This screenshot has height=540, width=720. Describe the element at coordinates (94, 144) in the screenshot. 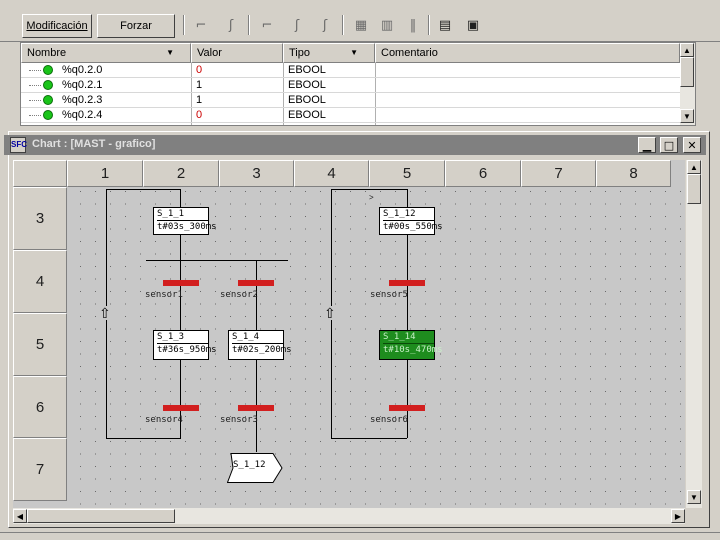

I see `chart-title: Chart : [MAST - grafico]` at that location.